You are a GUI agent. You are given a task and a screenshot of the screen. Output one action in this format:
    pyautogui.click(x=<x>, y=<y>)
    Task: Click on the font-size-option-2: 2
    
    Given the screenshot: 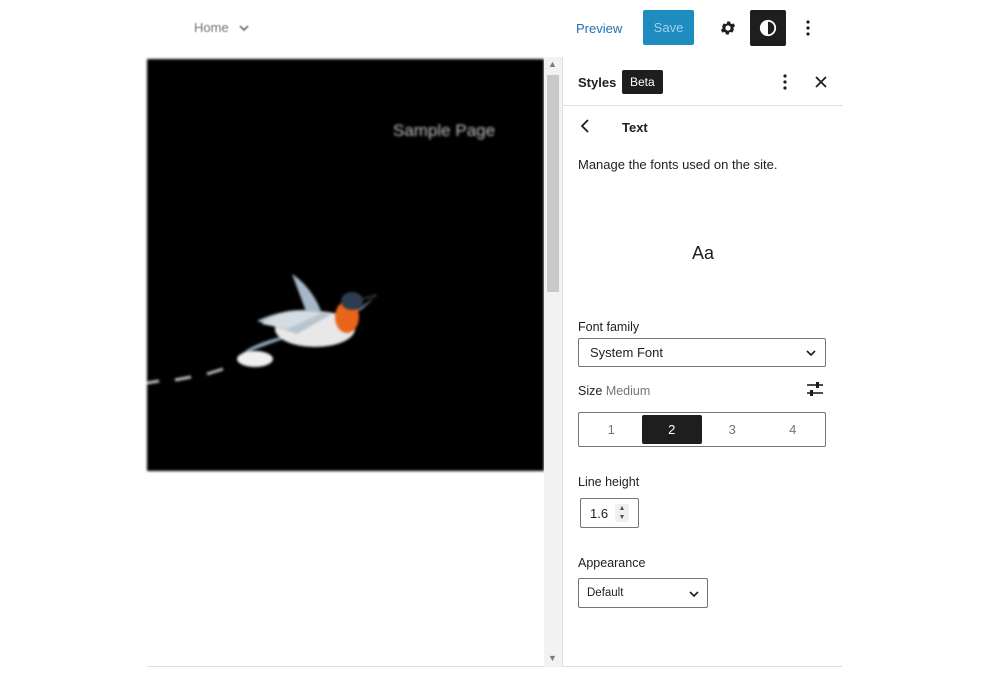 What is the action you would take?
    pyautogui.click(x=671, y=429)
    